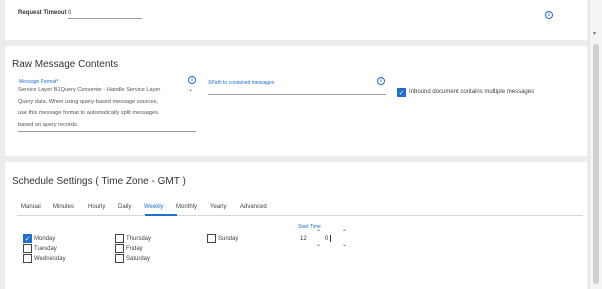  What do you see at coordinates (344, 244) in the screenshot?
I see `minute-down-chevron-icon: ⌄` at bounding box center [344, 244].